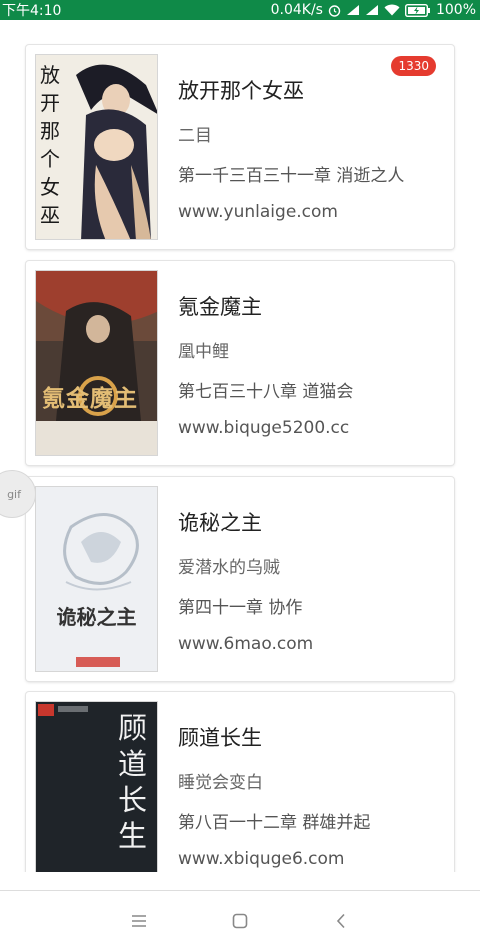 The image size is (480, 950). Describe the element at coordinates (96, 617) in the screenshot. I see `cover-title: 诡秘之主` at that location.